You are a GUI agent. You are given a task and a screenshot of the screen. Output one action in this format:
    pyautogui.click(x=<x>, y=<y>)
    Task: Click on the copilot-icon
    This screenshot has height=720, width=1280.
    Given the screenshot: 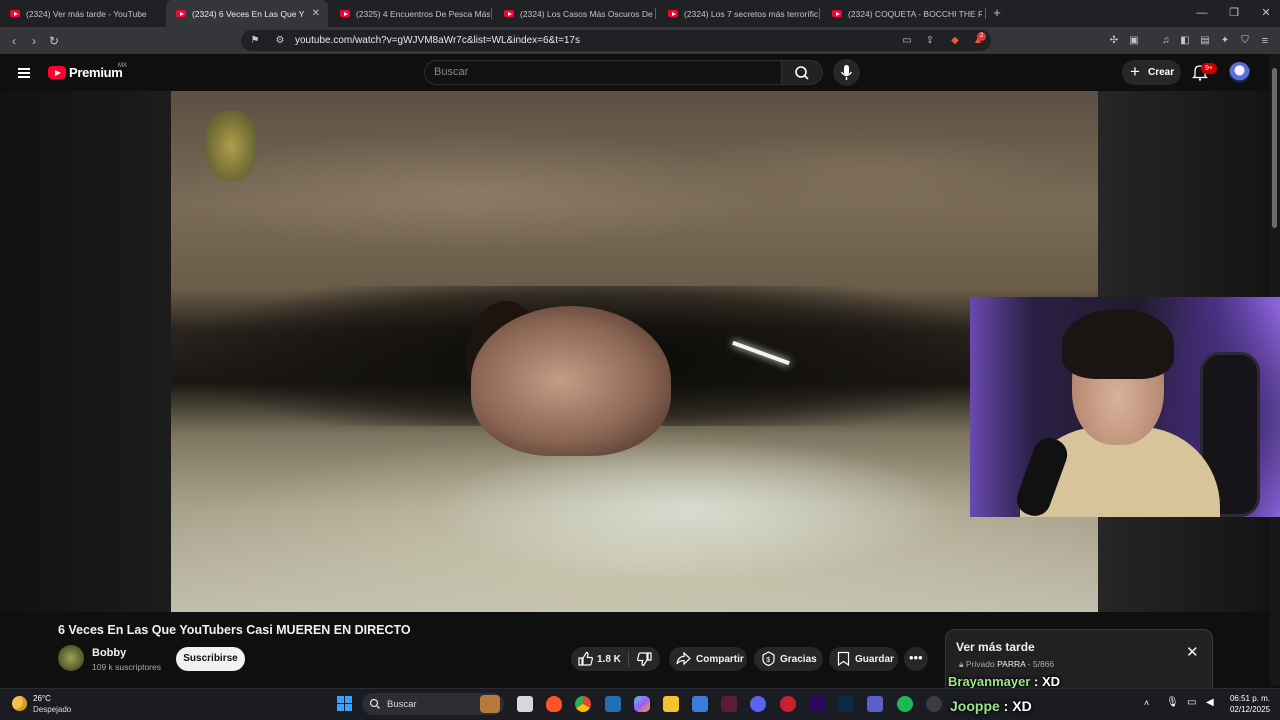 What is the action you would take?
    pyautogui.click(x=642, y=704)
    